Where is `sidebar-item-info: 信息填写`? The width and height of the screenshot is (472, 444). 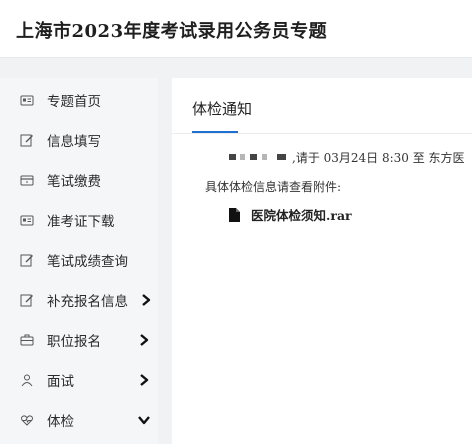 sidebar-item-info: 信息填写 is located at coordinates (79, 140).